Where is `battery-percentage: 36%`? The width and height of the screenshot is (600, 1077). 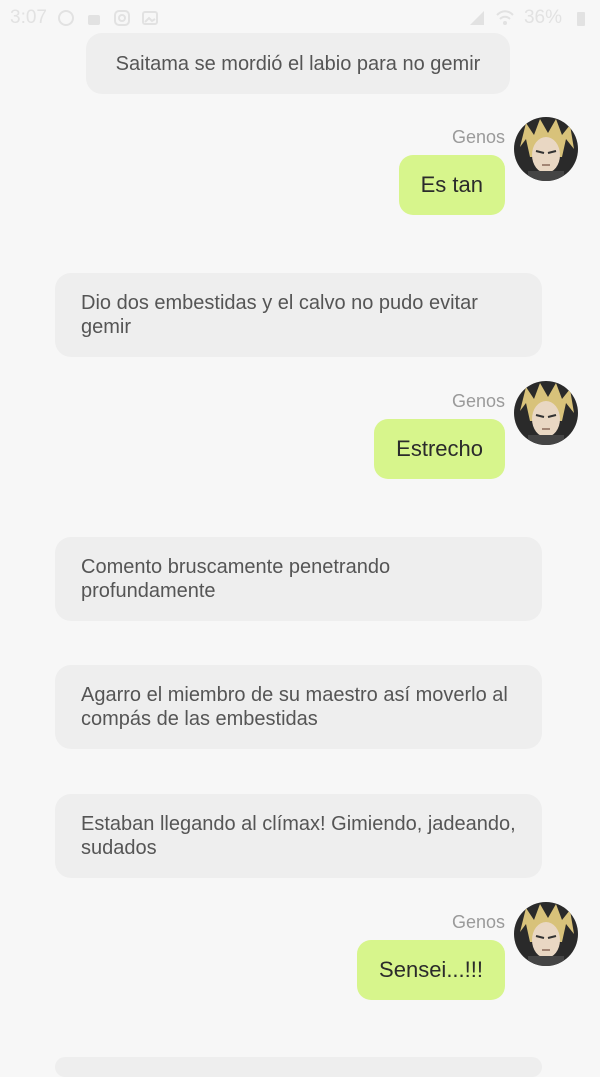 battery-percentage: 36% is located at coordinates (542, 17).